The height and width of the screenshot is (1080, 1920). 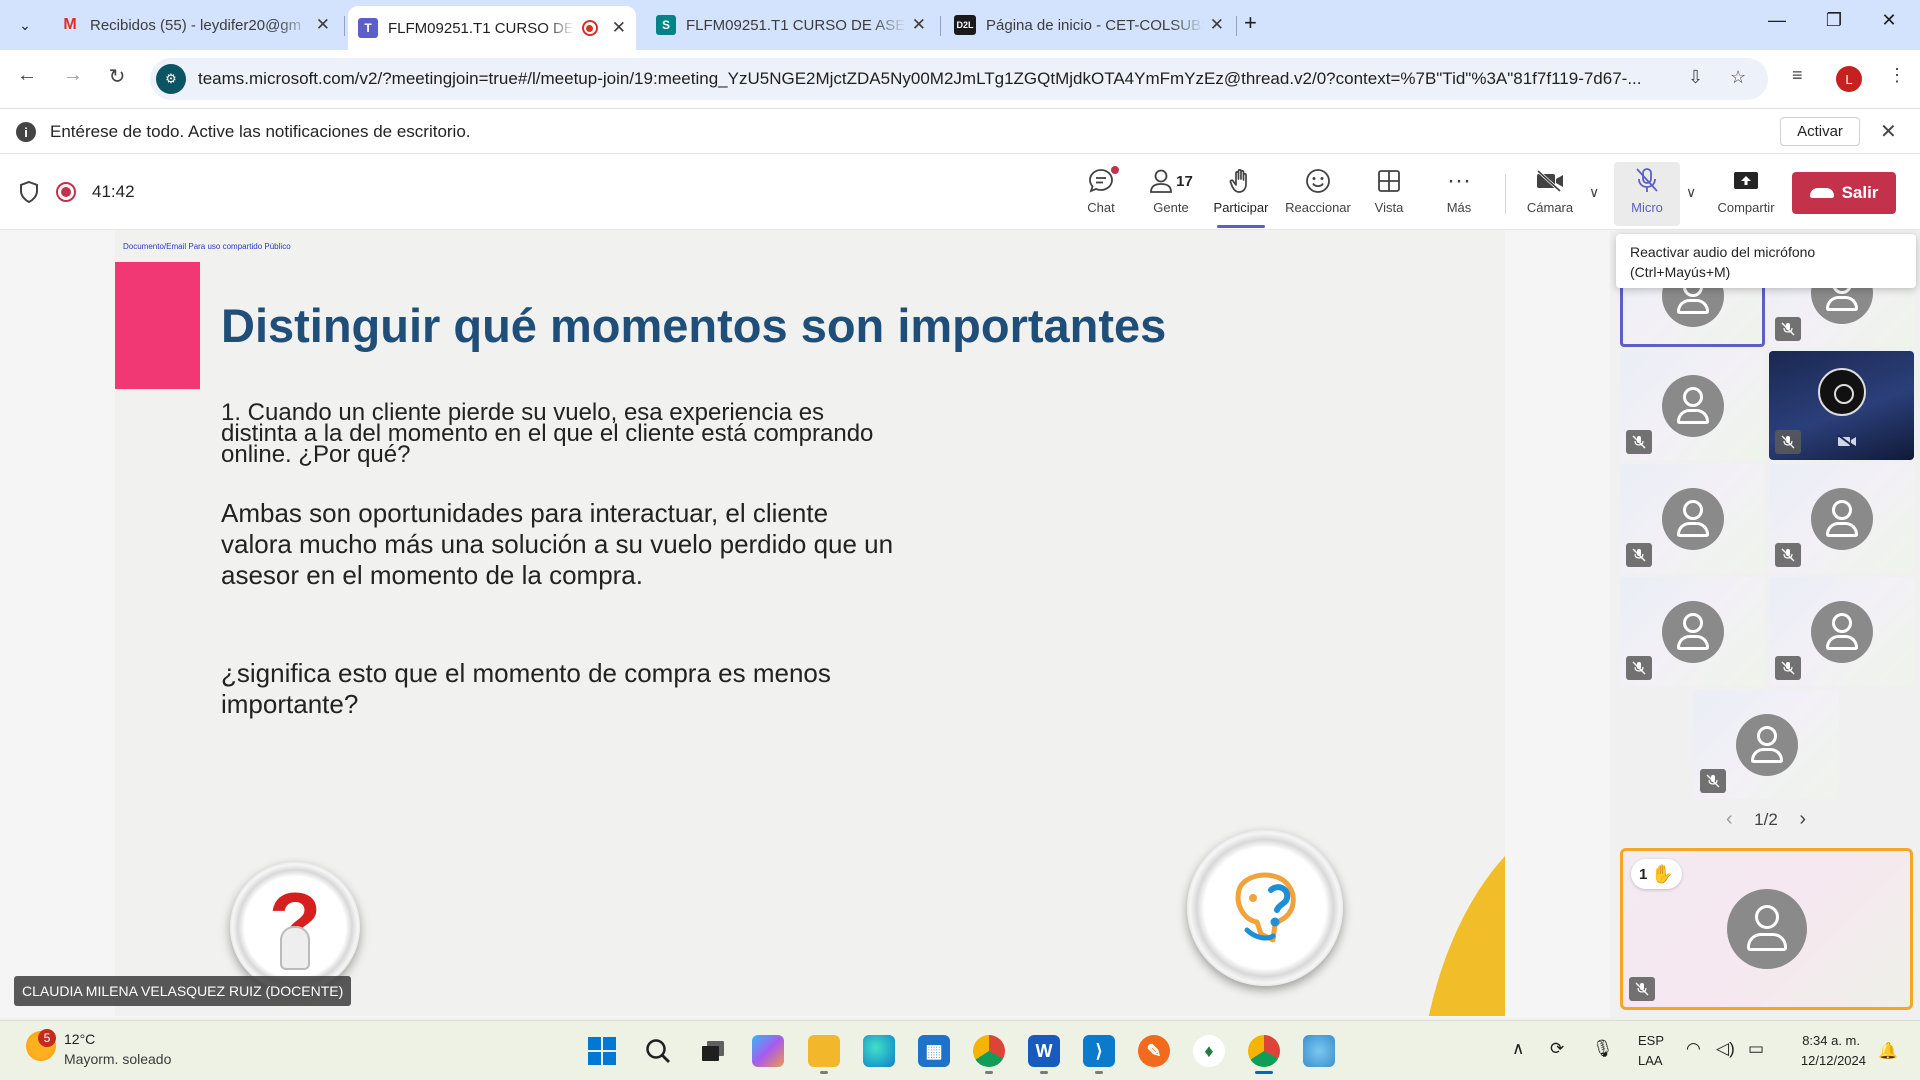 I want to click on raise-hand-button: Participar, so click(x=1241, y=197).